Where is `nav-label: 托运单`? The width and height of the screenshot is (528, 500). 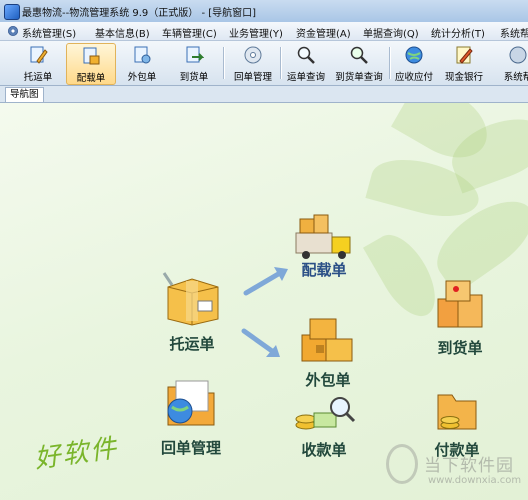 nav-label: 托运单 is located at coordinates (192, 344).